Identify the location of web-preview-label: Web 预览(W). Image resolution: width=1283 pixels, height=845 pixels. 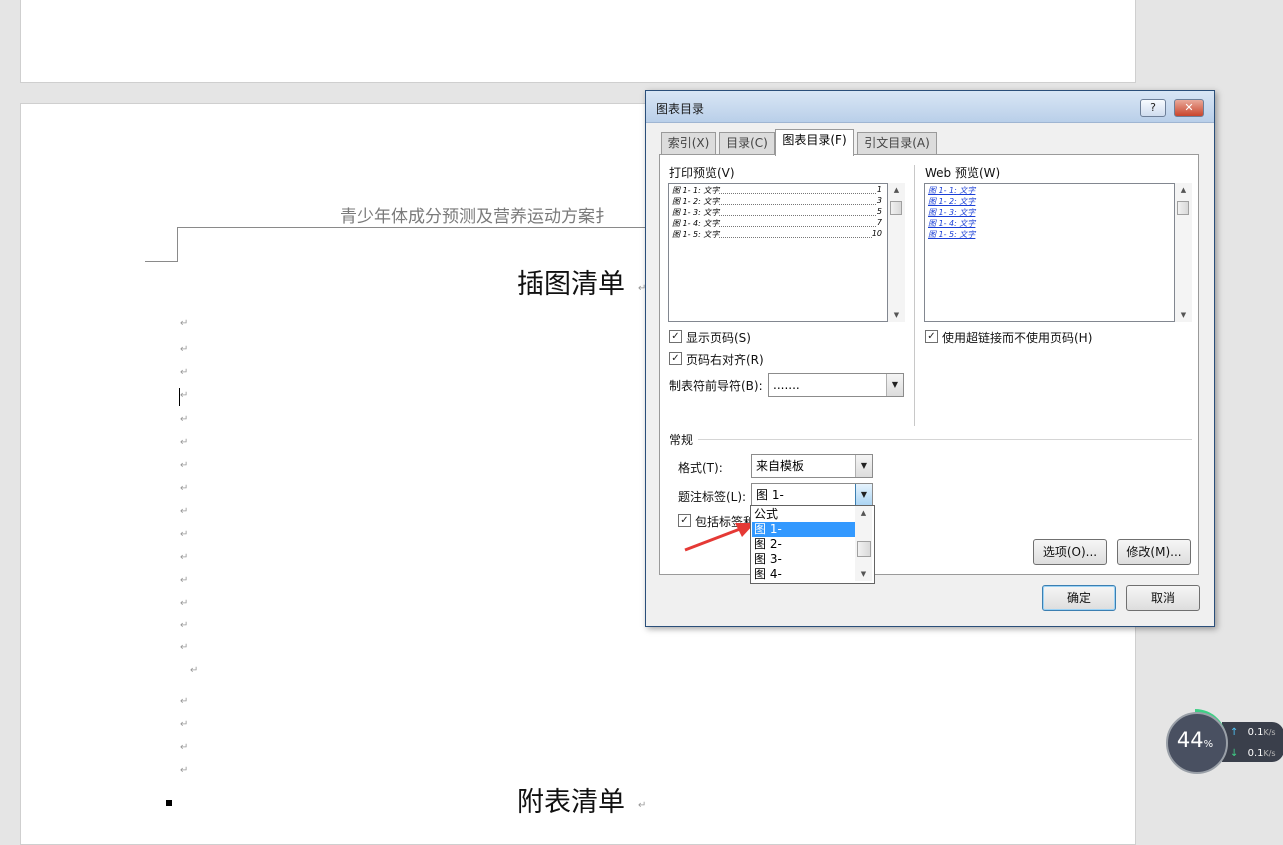
(963, 173).